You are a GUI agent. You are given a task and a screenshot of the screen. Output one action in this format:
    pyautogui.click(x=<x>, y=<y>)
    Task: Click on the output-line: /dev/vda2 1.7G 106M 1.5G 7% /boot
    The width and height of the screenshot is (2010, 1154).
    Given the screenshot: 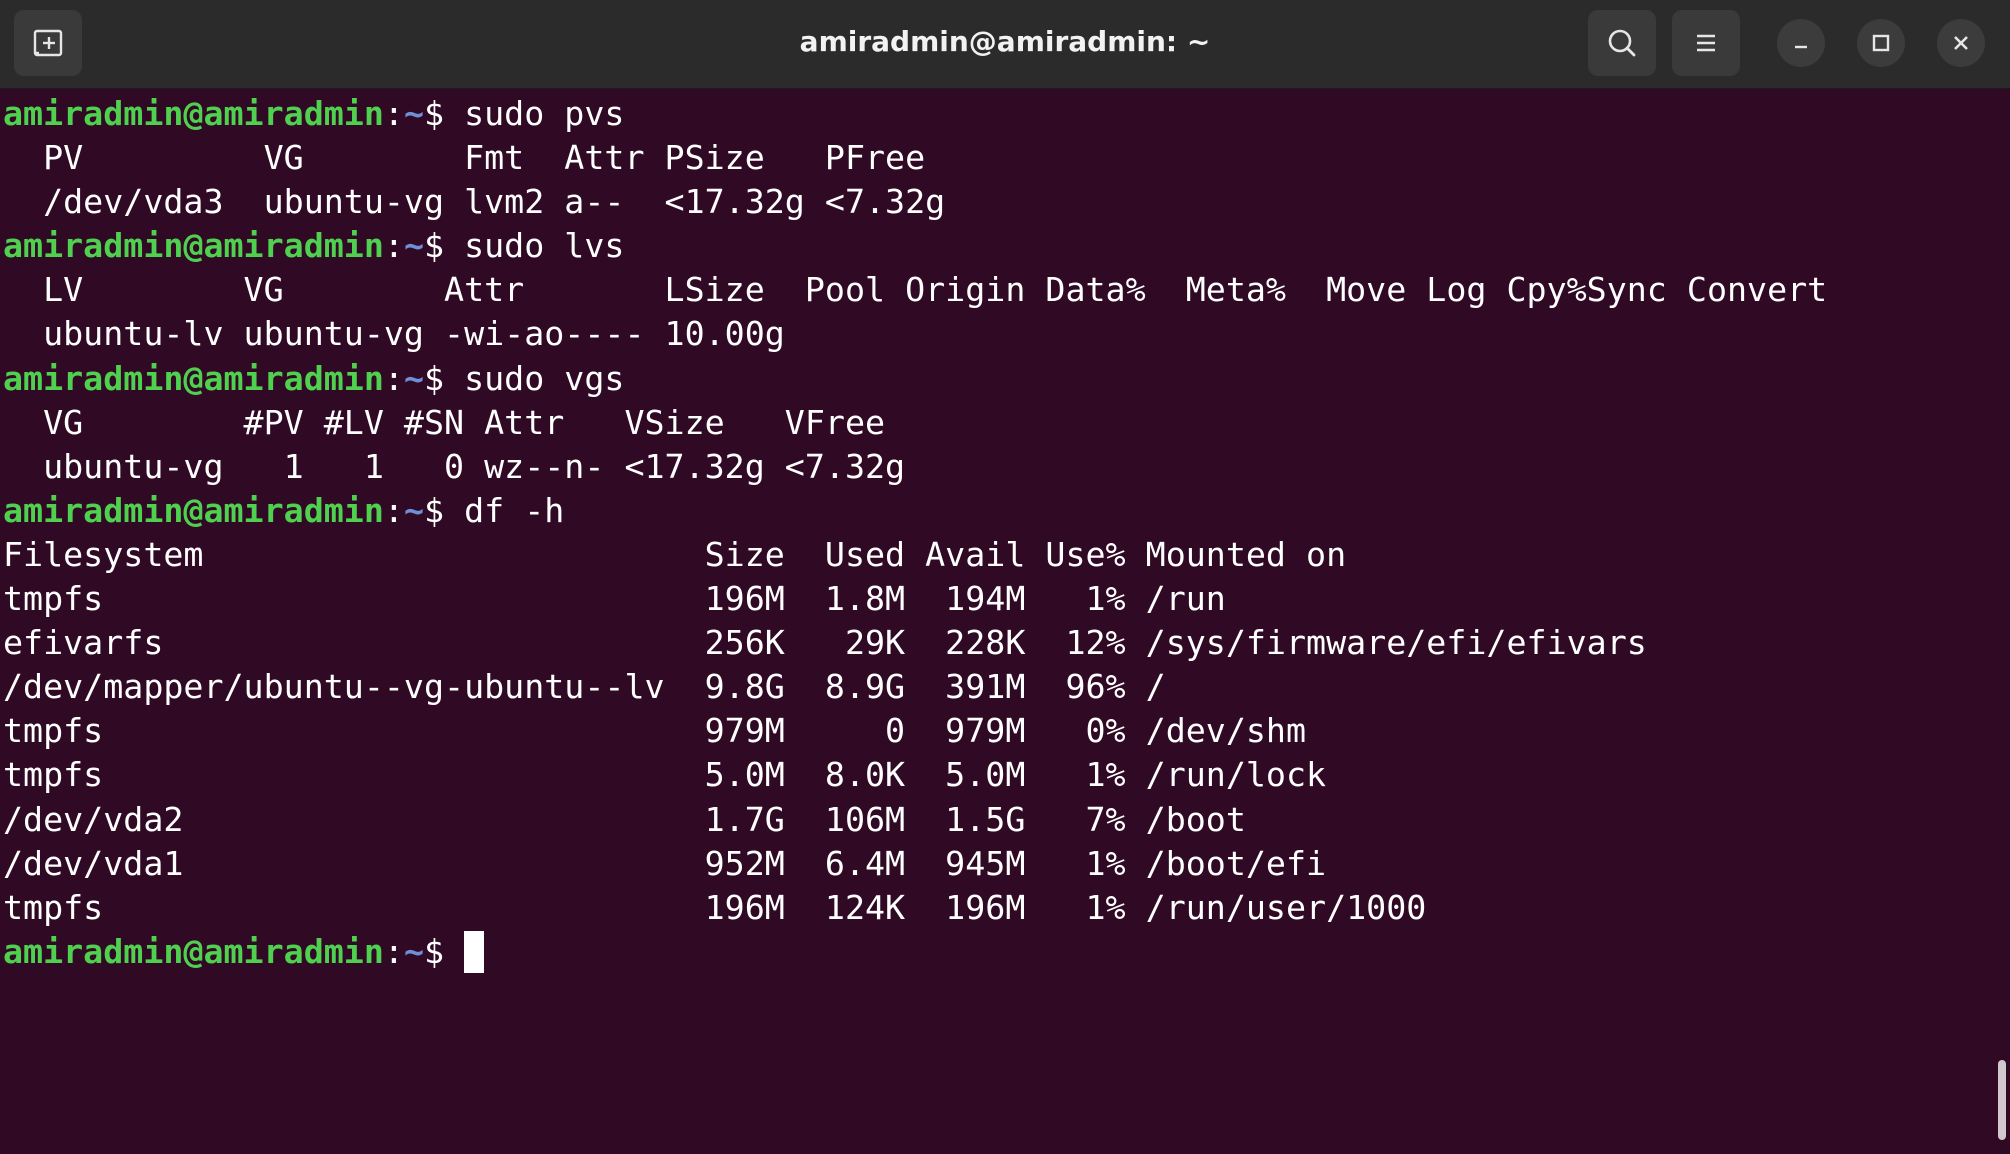 What is the action you would take?
    pyautogui.click(x=624, y=819)
    